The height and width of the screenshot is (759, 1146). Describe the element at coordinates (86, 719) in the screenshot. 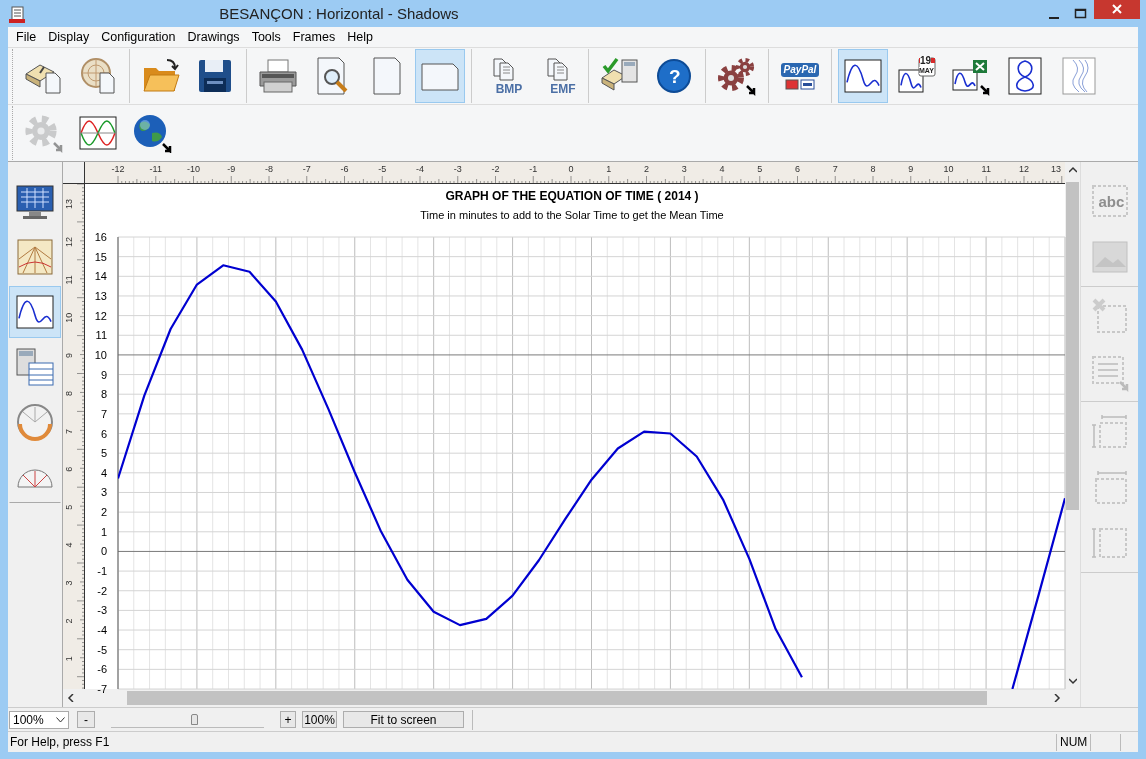

I see `zoom-out-button: -` at that location.